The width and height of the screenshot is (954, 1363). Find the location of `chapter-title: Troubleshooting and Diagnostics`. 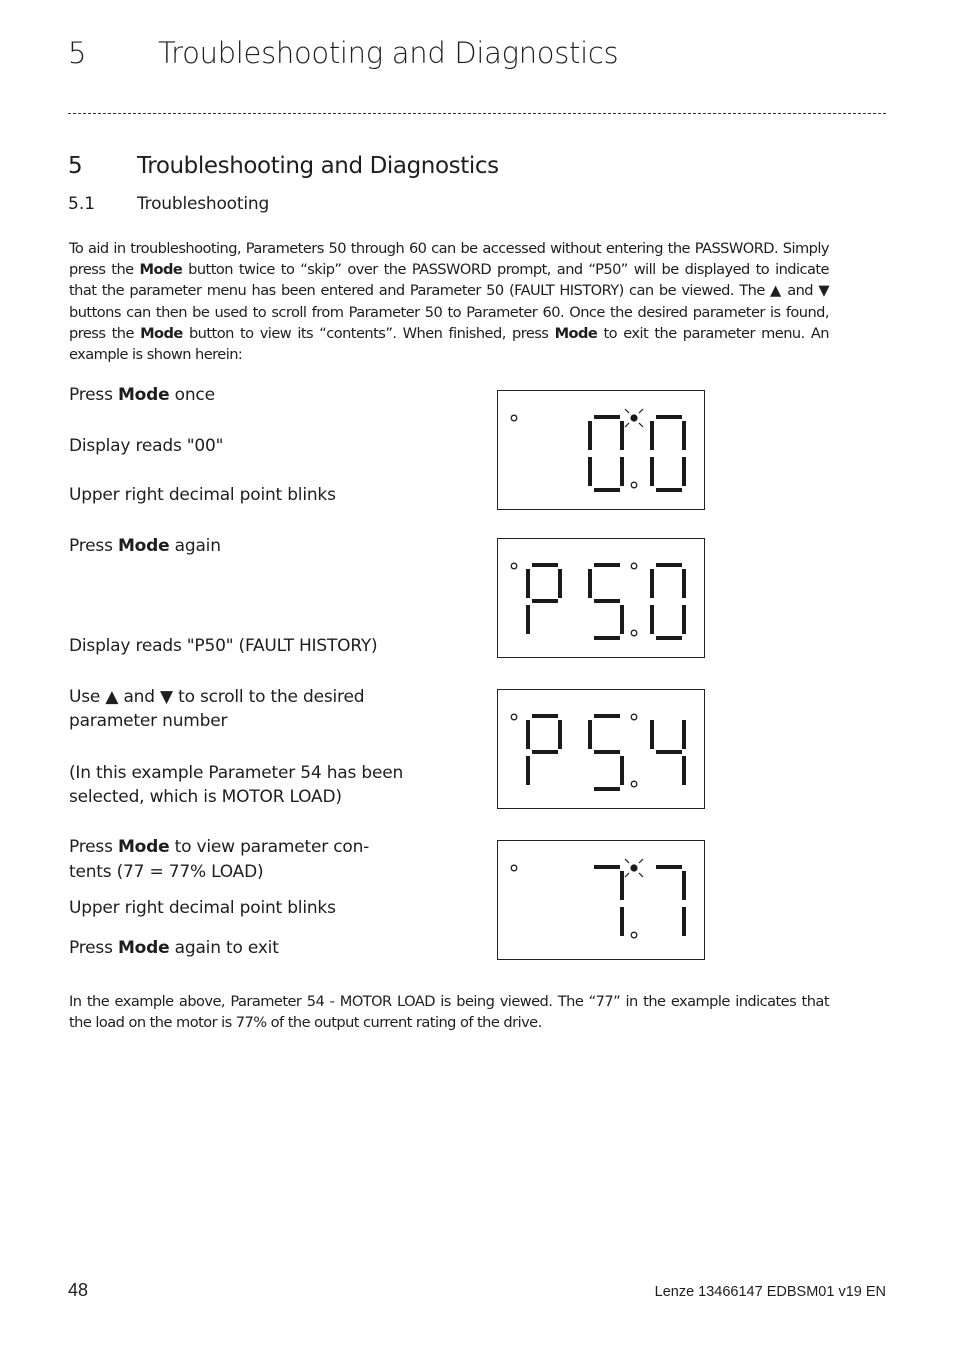

chapter-title: Troubleshooting and Diagnostics is located at coordinates (388, 53).